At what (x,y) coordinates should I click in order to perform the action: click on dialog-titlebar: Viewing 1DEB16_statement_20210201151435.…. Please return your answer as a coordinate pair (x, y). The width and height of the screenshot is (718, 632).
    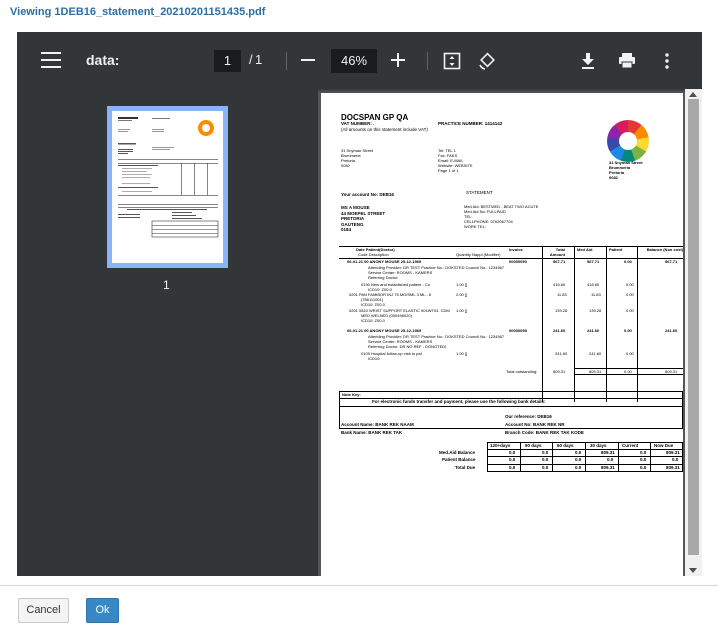
    Looking at the image, I should click on (359, 12).